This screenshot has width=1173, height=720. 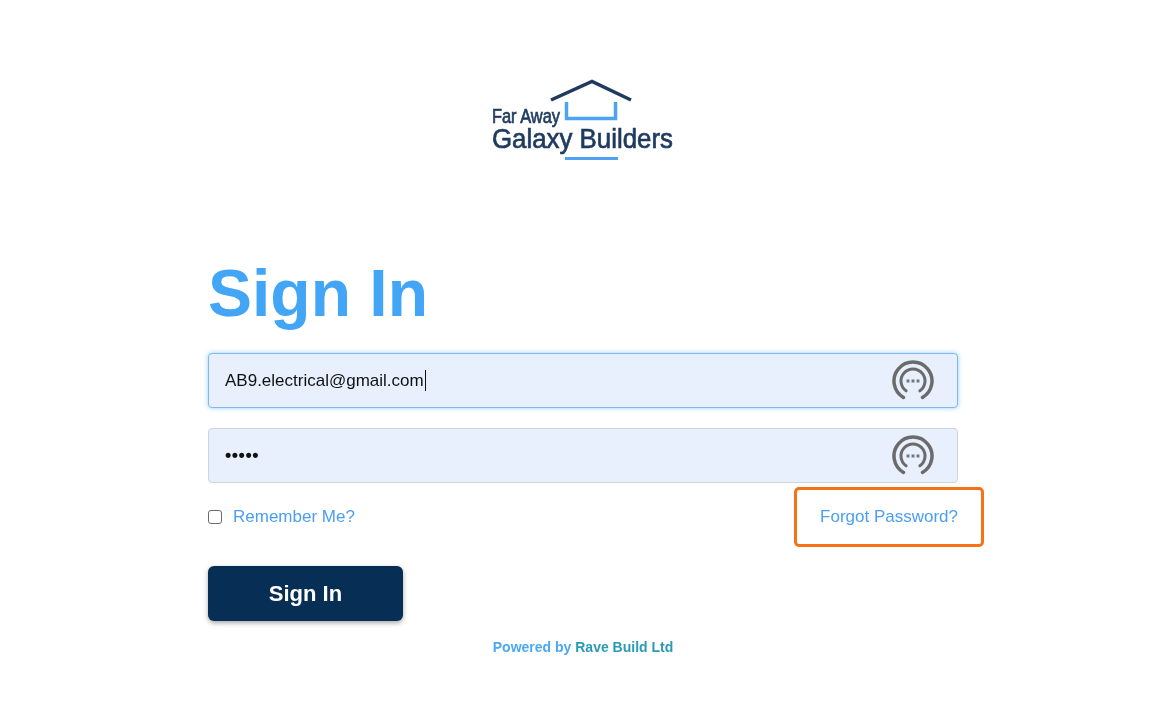 I want to click on logo-text: Far Away, so click(x=533, y=116).